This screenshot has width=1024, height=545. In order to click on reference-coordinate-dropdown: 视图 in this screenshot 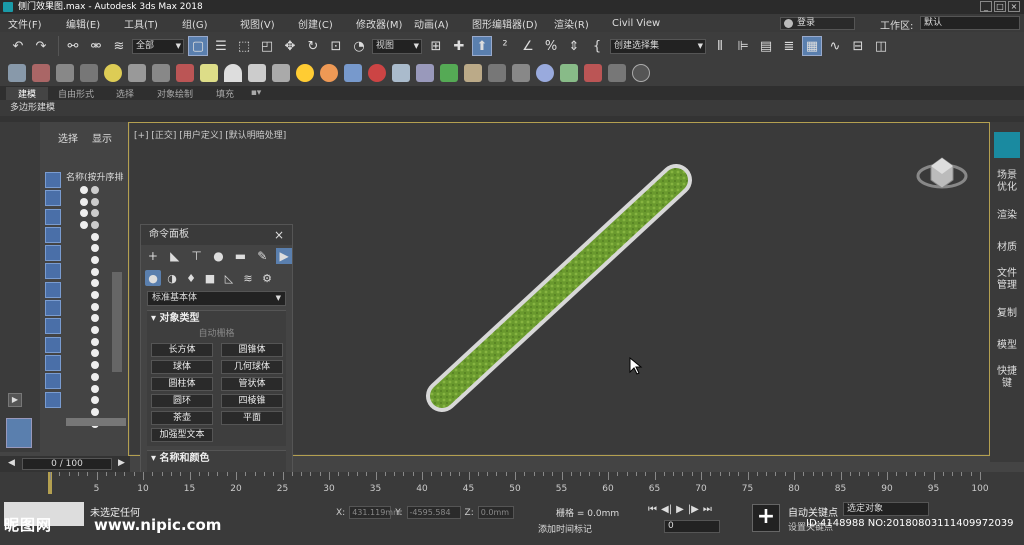, I will do `click(397, 46)`.